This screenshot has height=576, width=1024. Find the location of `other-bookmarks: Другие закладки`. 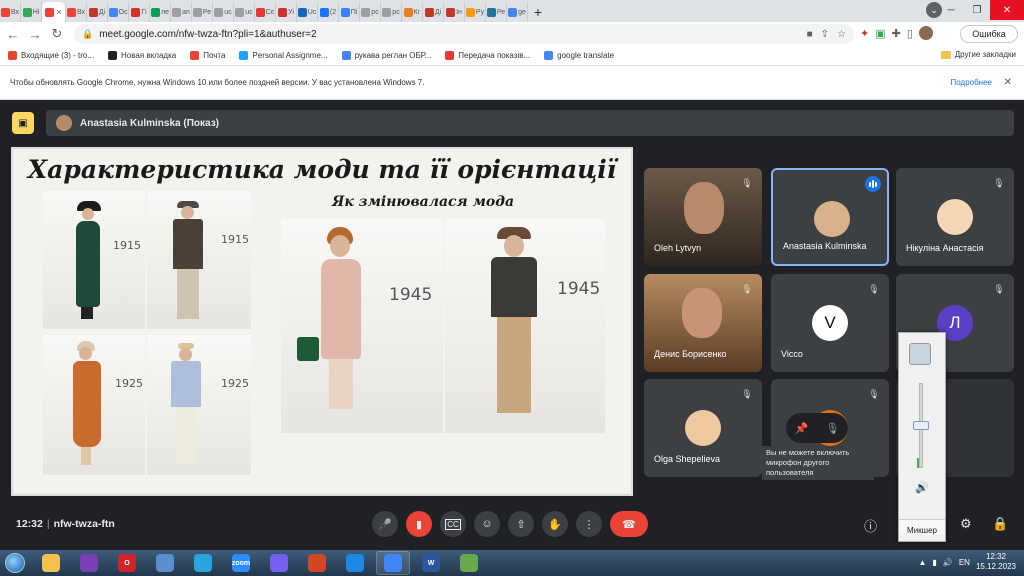

other-bookmarks: Другие закладки is located at coordinates (978, 54).